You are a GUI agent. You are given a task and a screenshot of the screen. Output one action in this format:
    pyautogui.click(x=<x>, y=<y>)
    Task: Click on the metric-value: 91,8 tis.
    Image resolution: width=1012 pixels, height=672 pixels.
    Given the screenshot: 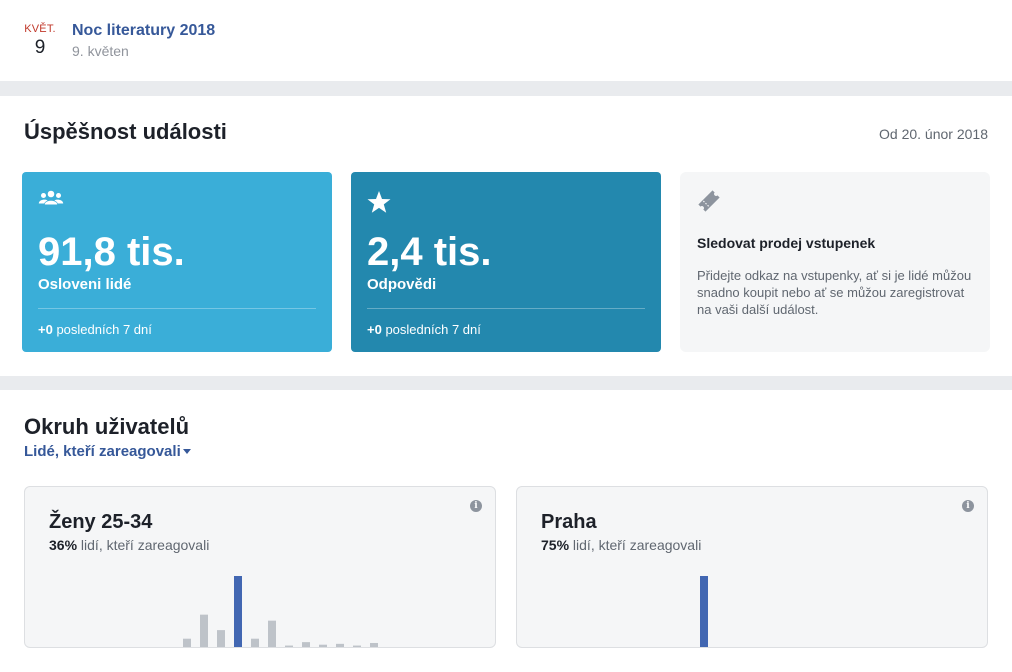 What is the action you would take?
    pyautogui.click(x=111, y=252)
    